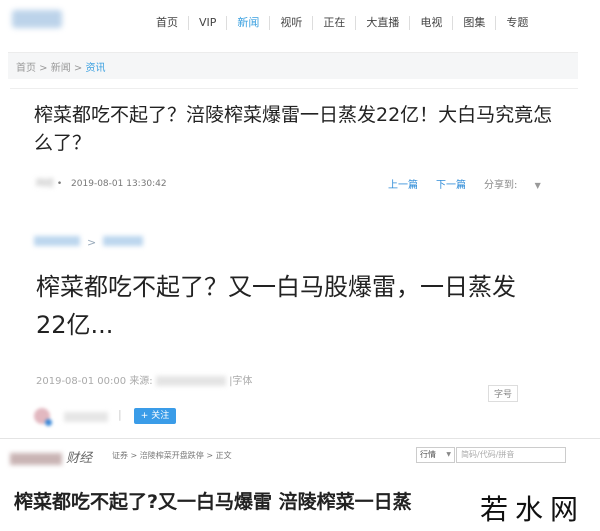  I want to click on select-value: 行情, so click(428, 454).